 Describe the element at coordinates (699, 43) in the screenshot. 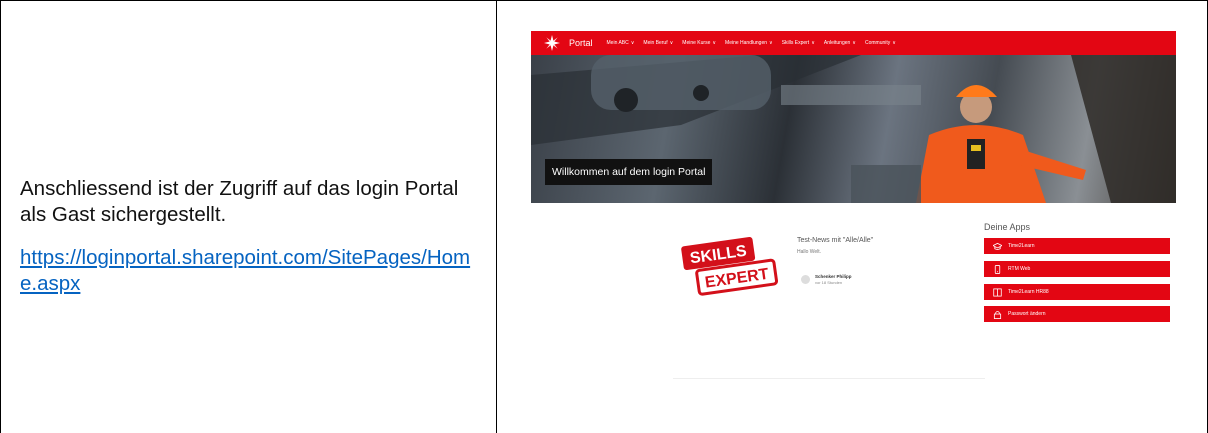

I see `nav-item-meine-kurse: Meine Kurse ∨` at that location.